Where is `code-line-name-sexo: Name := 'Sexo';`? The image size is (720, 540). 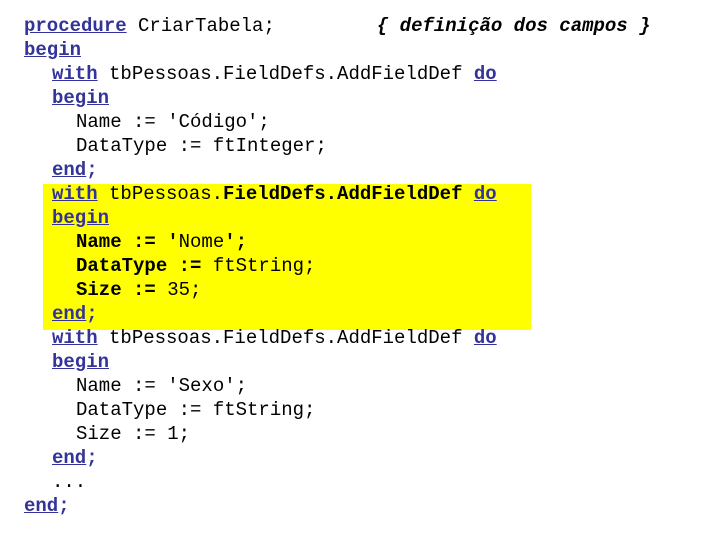 code-line-name-sexo: Name := 'Sexo'; is located at coordinates (360, 386).